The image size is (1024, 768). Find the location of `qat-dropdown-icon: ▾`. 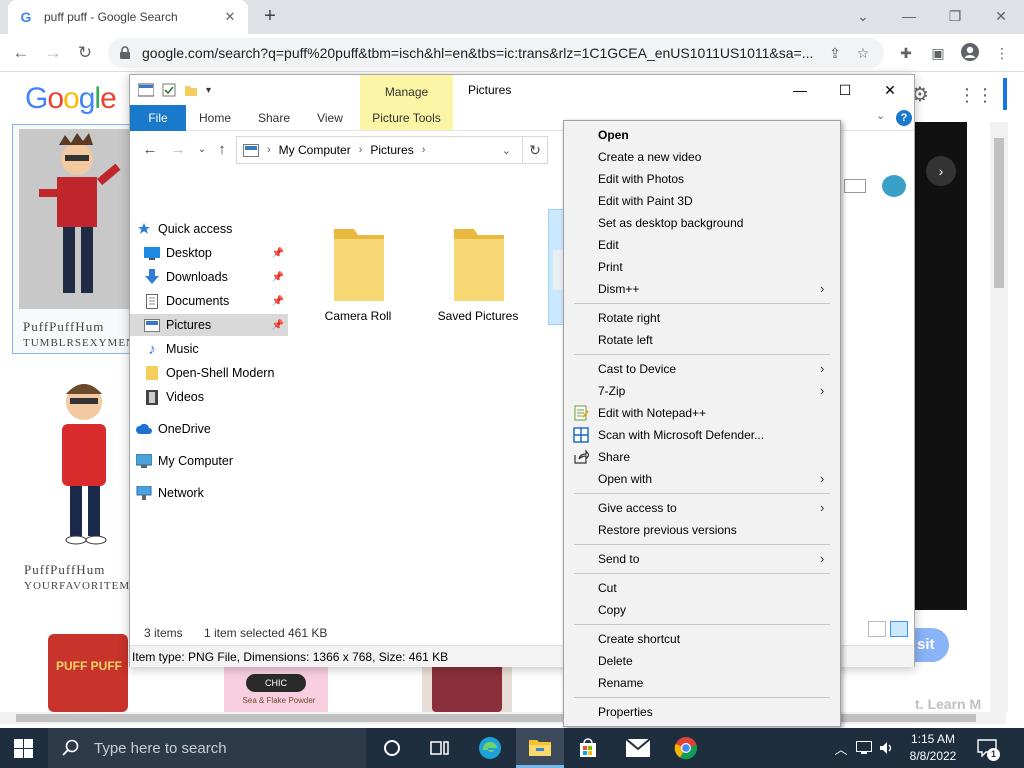

qat-dropdown-icon: ▾ is located at coordinates (208, 90).